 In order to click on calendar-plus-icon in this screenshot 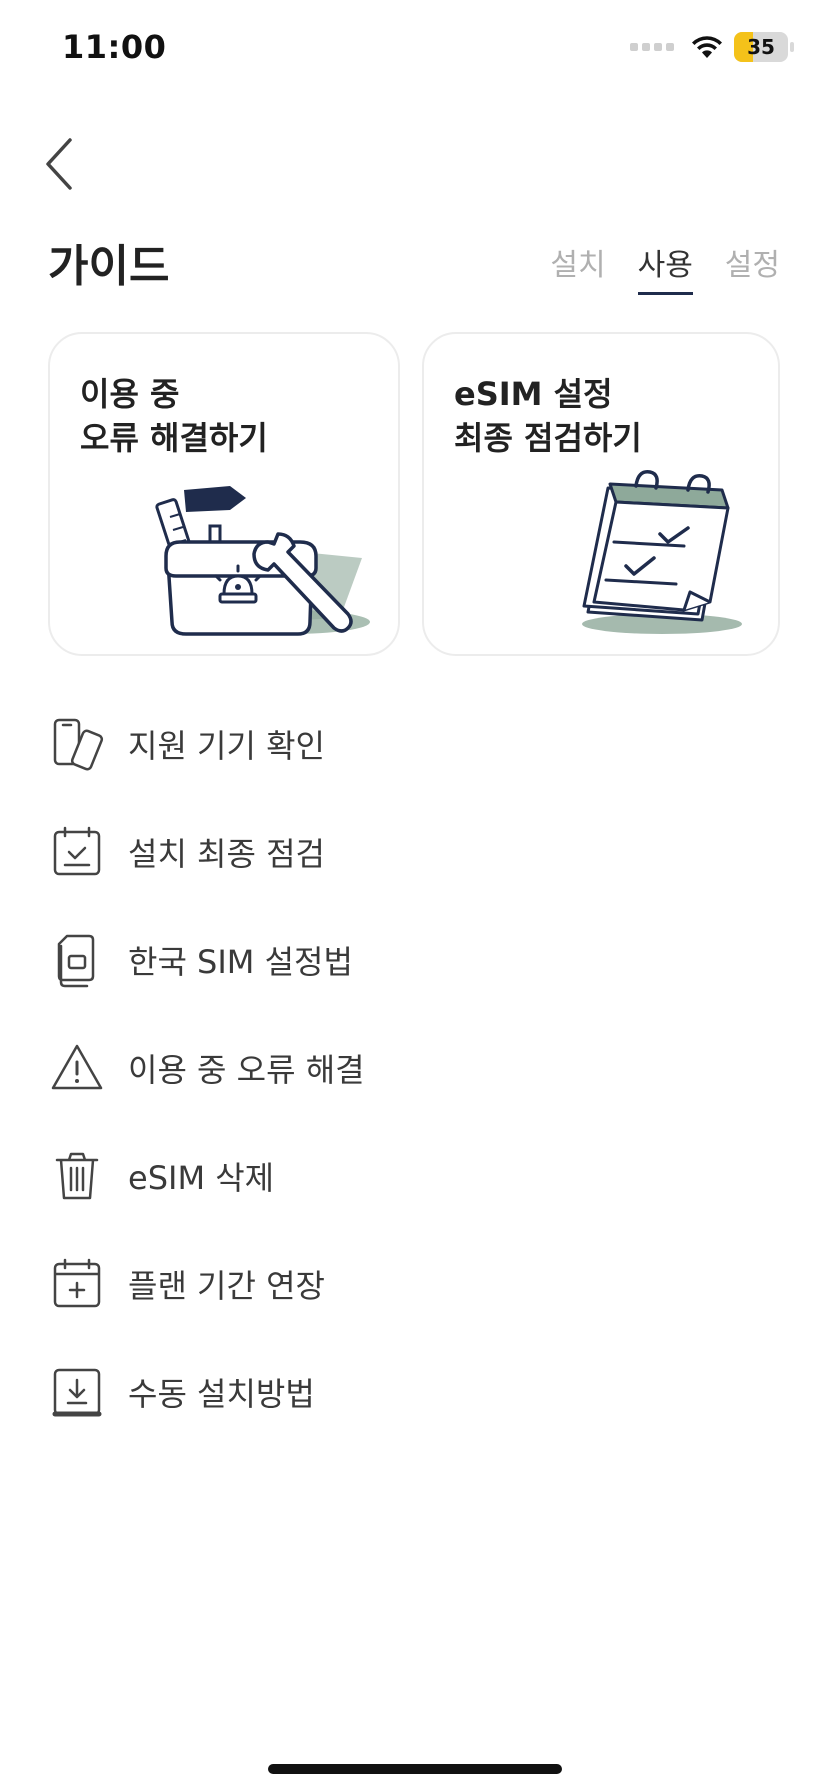, I will do `click(77, 1284)`.